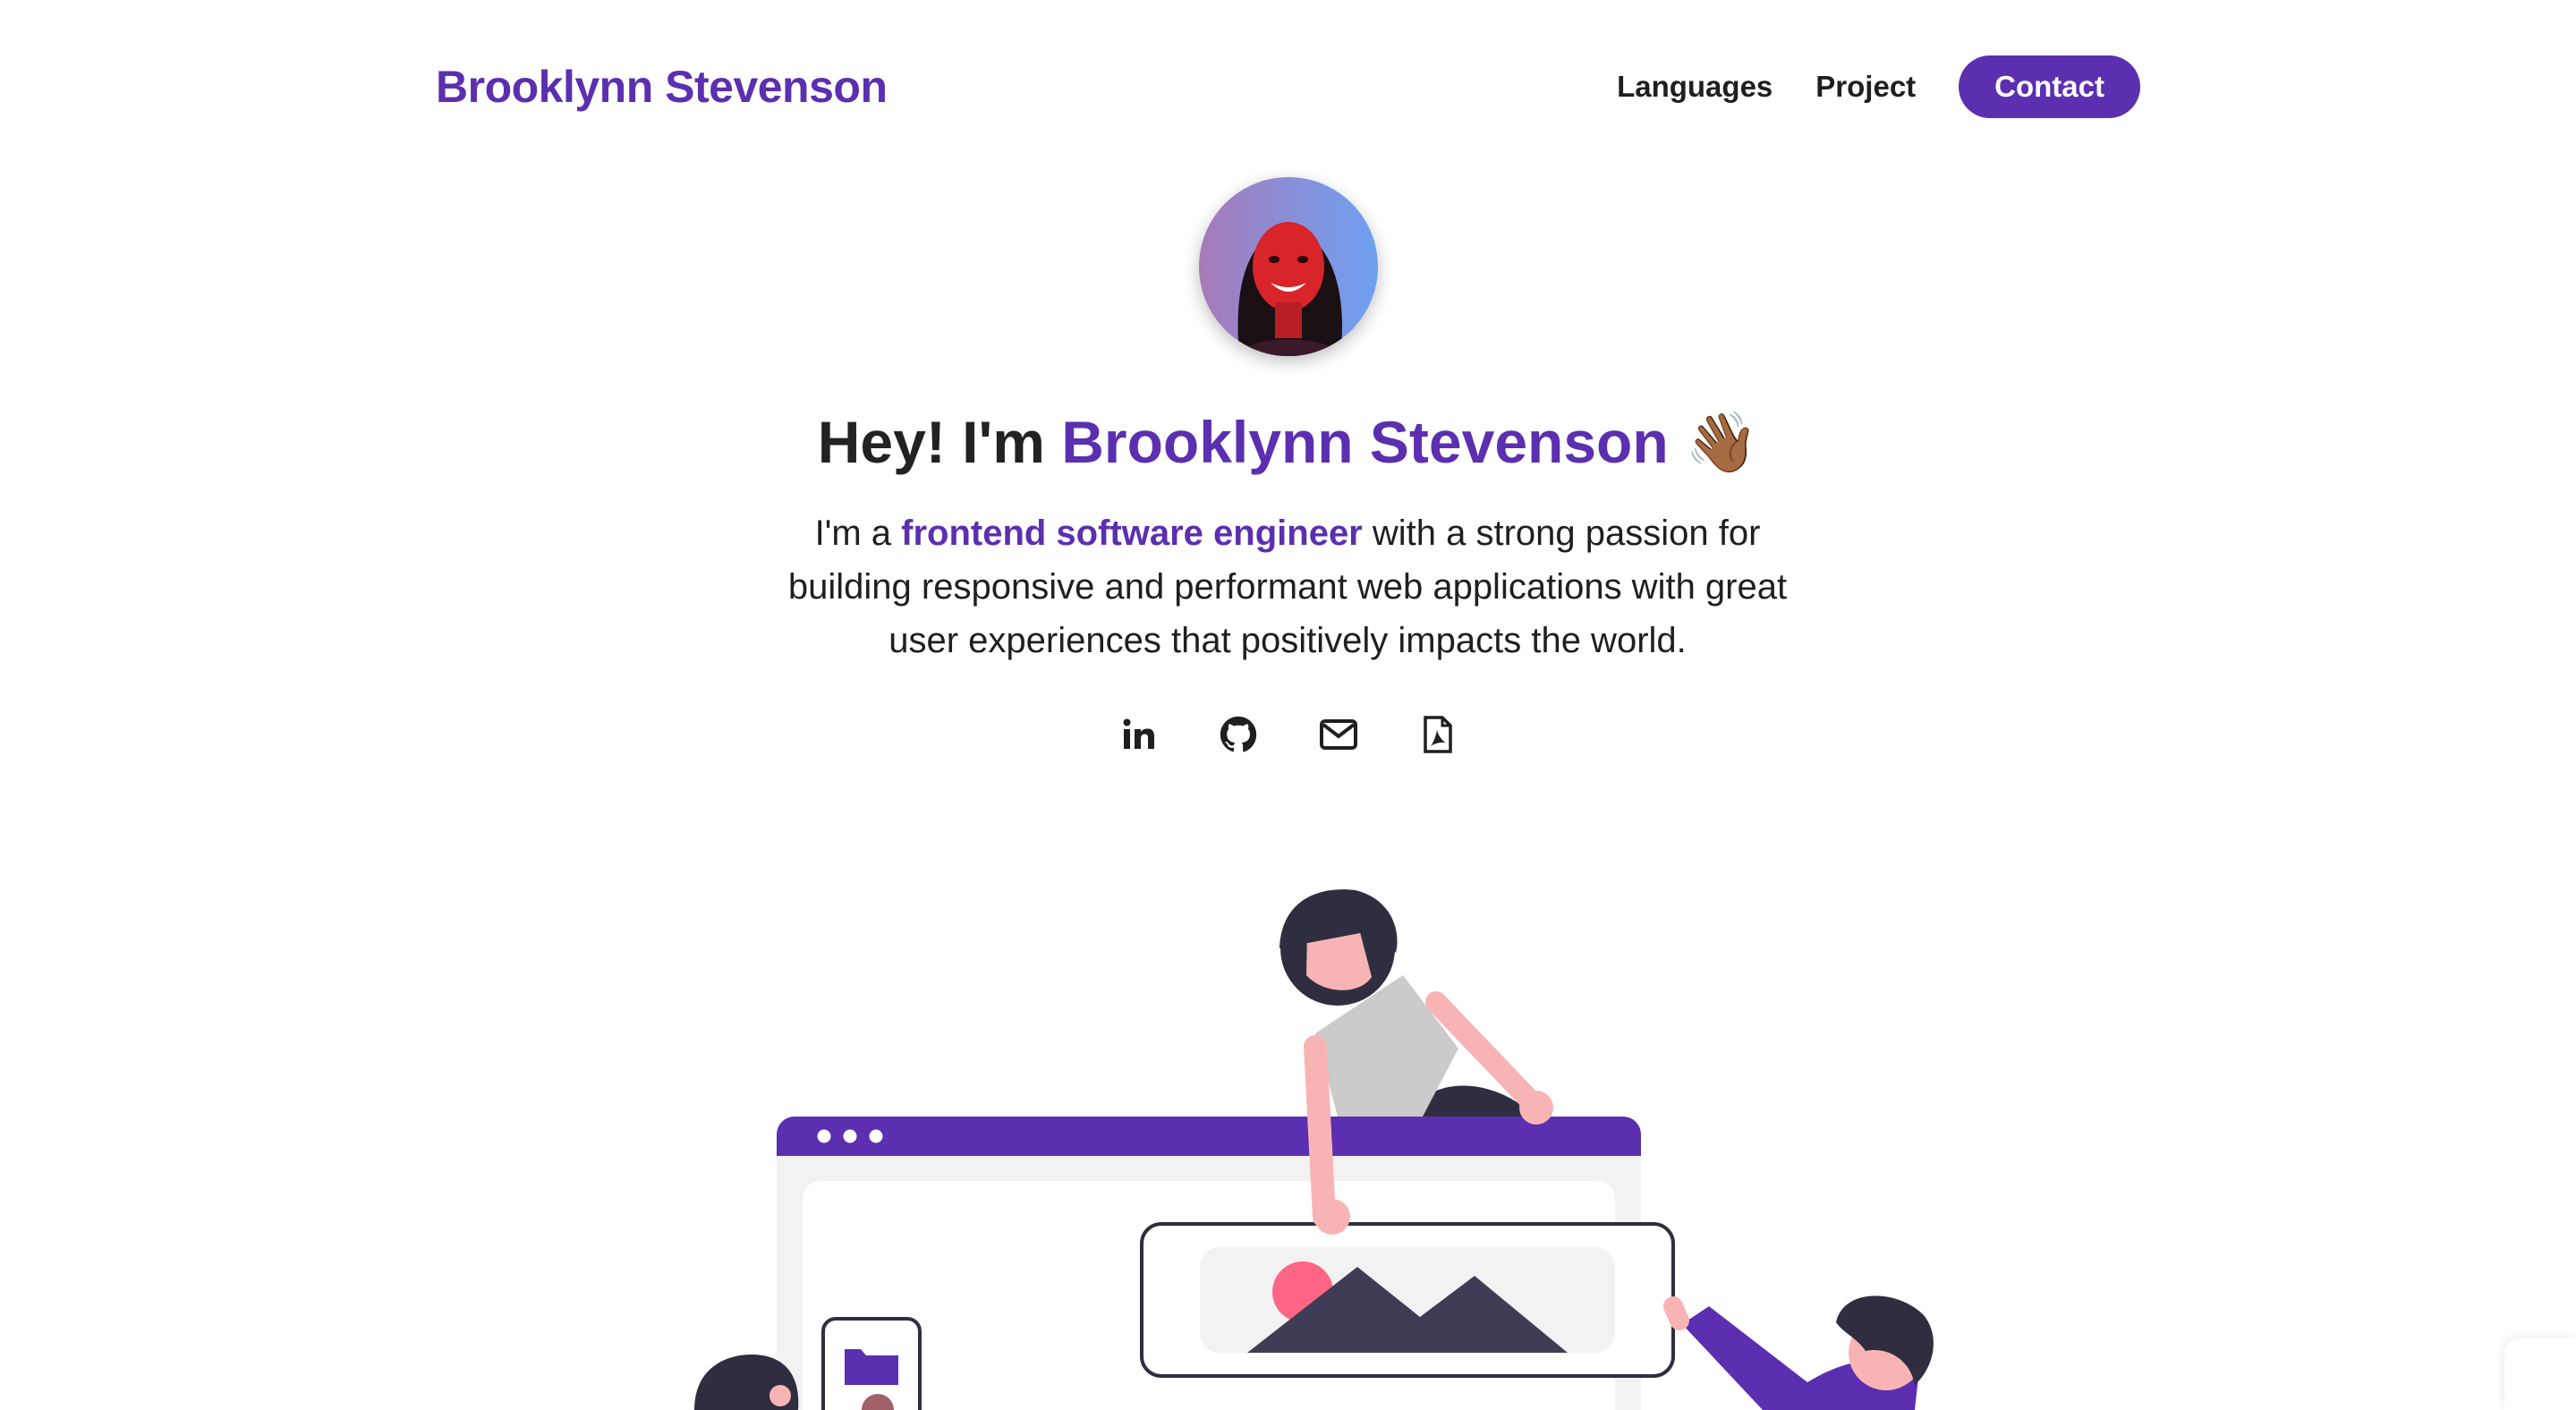 The height and width of the screenshot is (1410, 2576). I want to click on brand-logo: Brooklynn Stevenson, so click(662, 87).